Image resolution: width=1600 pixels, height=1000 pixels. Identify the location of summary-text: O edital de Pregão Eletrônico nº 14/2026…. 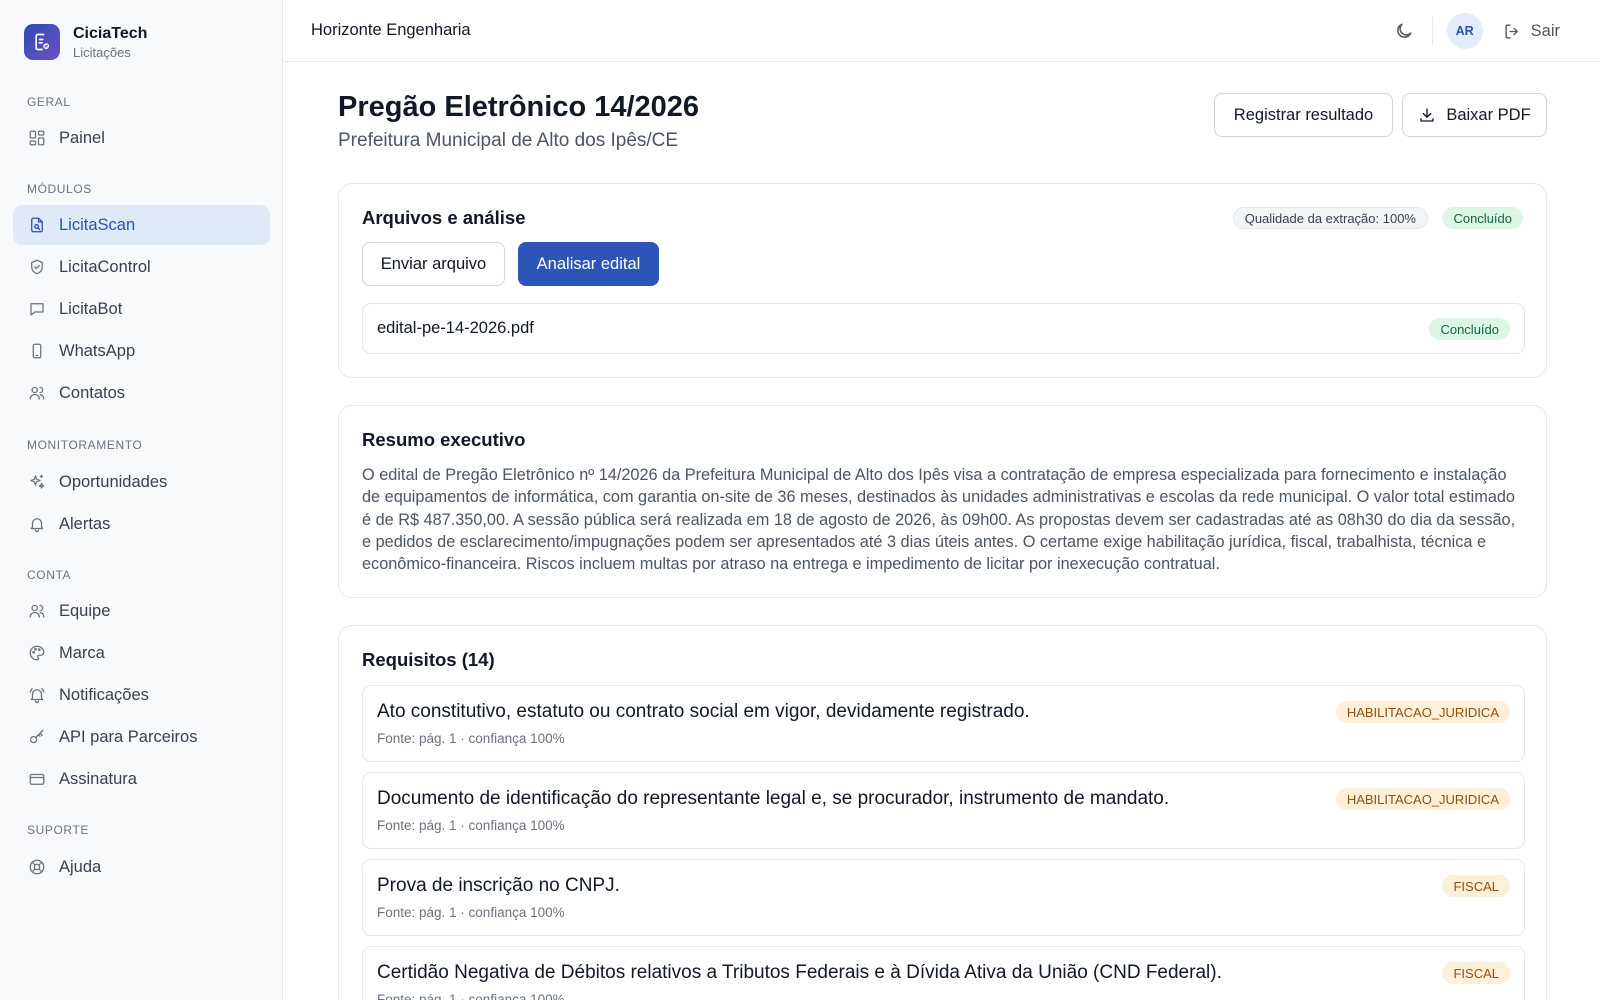
(939, 520).